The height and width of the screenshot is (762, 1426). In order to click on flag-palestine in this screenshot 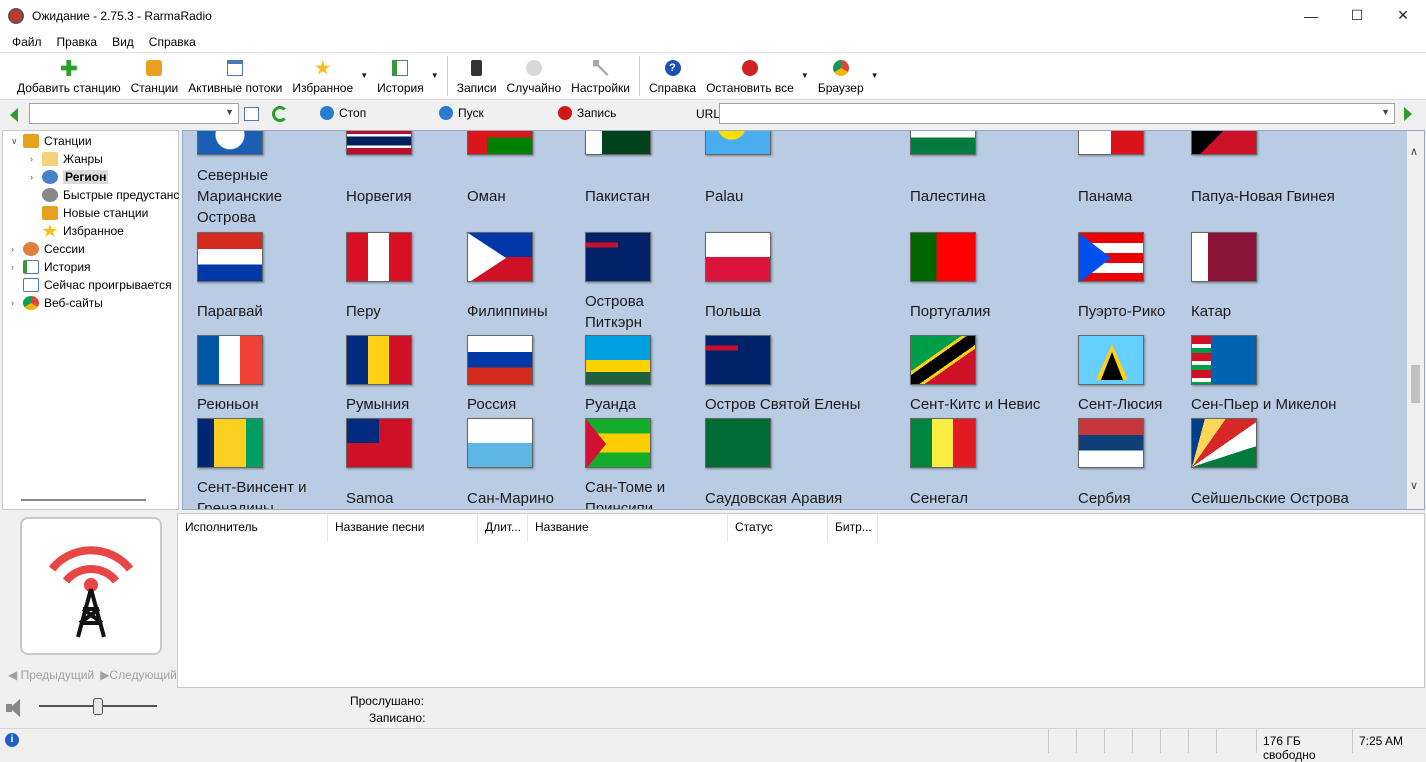, I will do `click(943, 143)`.